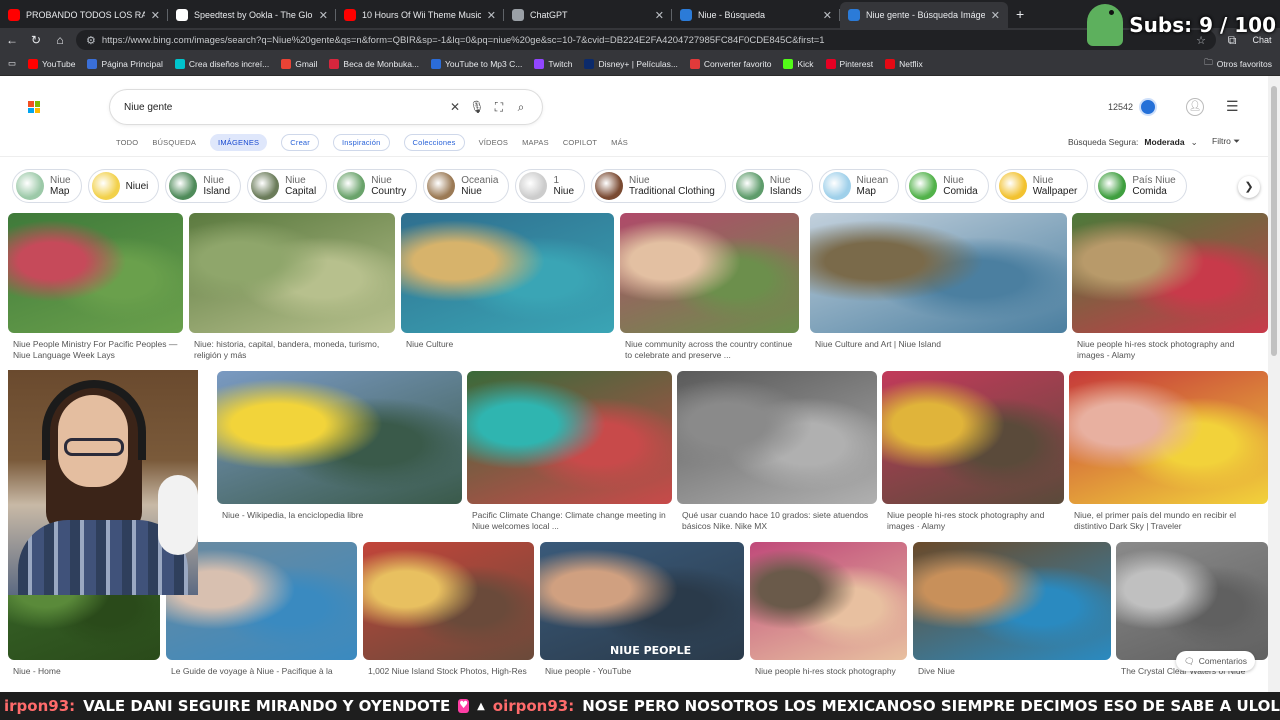 The height and width of the screenshot is (720, 1280). I want to click on chip-label: 1 Niue, so click(563, 186).